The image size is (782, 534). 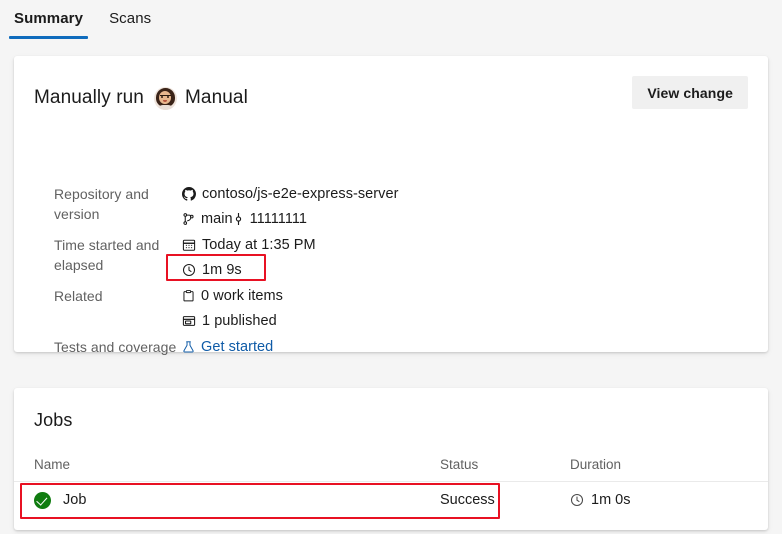 I want to click on job-status-cell: Success, so click(x=467, y=500).